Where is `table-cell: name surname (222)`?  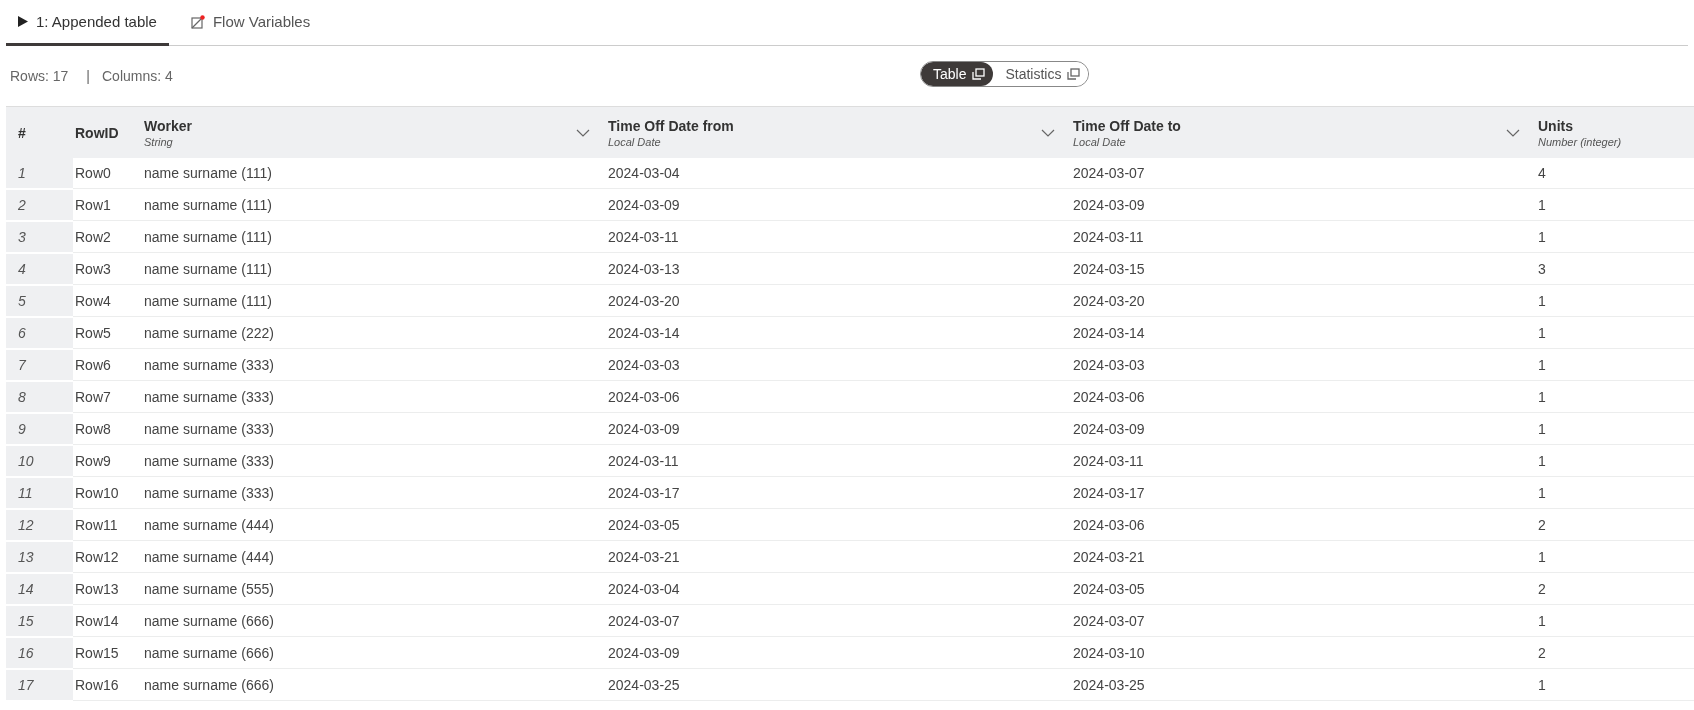 table-cell: name surname (222) is located at coordinates (376, 333).